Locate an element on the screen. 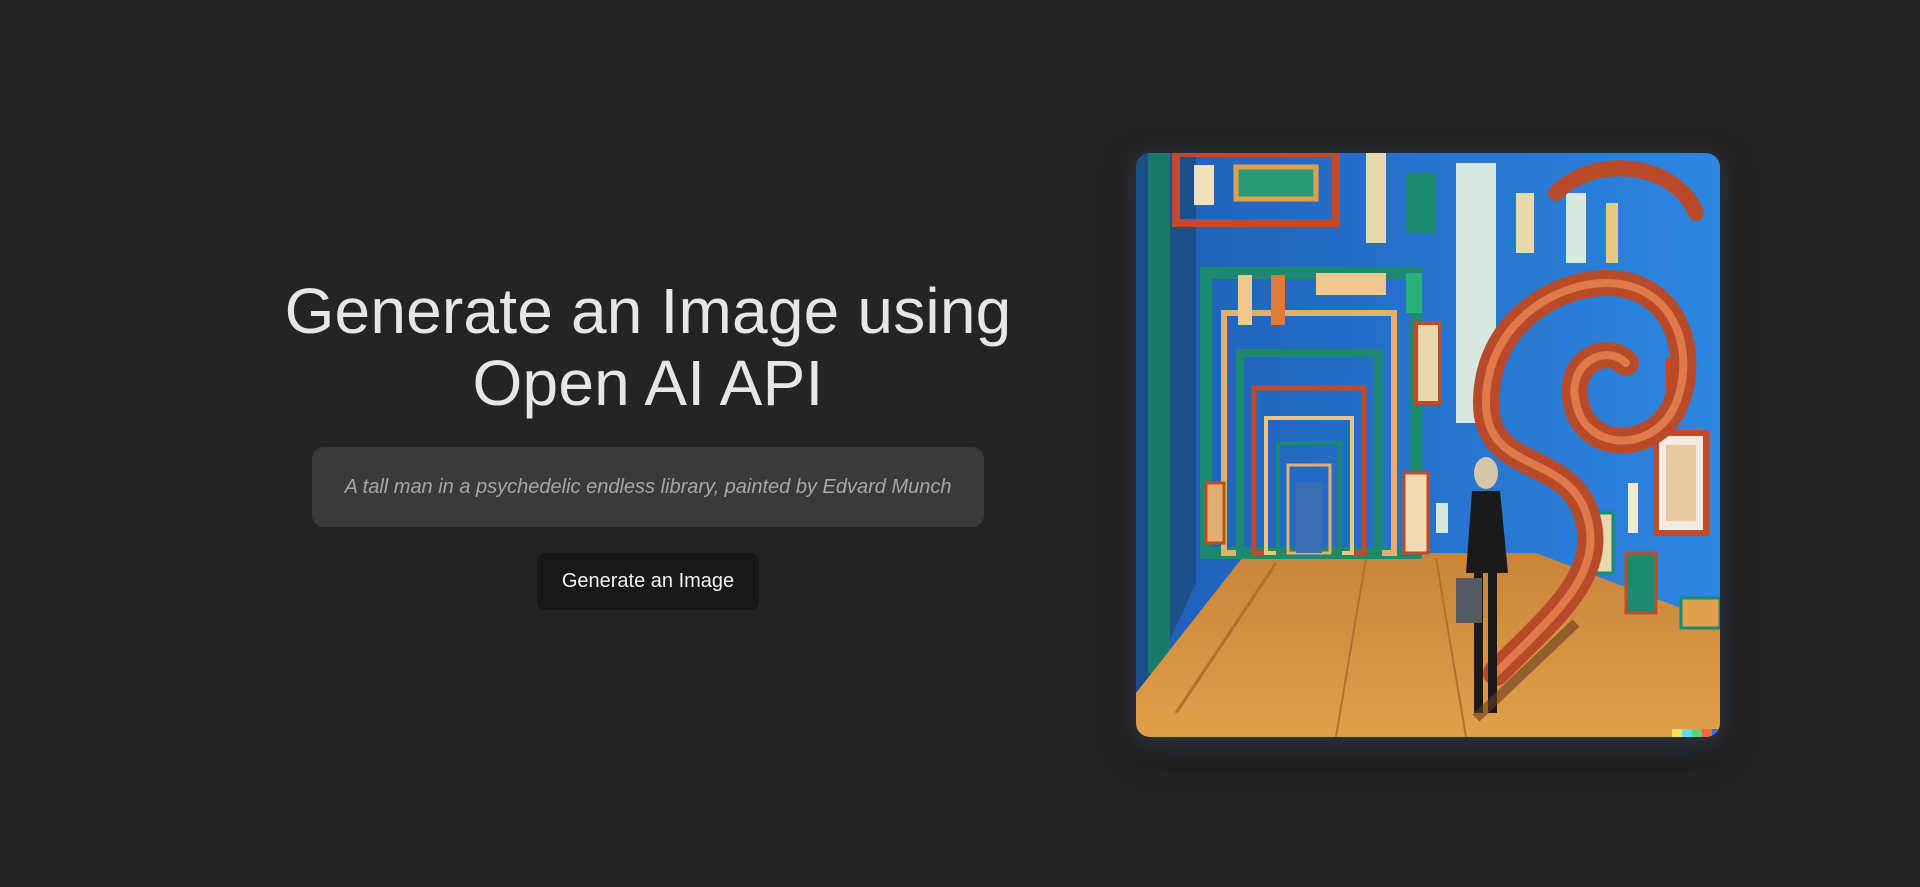 This screenshot has width=1920, height=887. page-title: Generate an Image using Open AI API is located at coordinates (648, 347).